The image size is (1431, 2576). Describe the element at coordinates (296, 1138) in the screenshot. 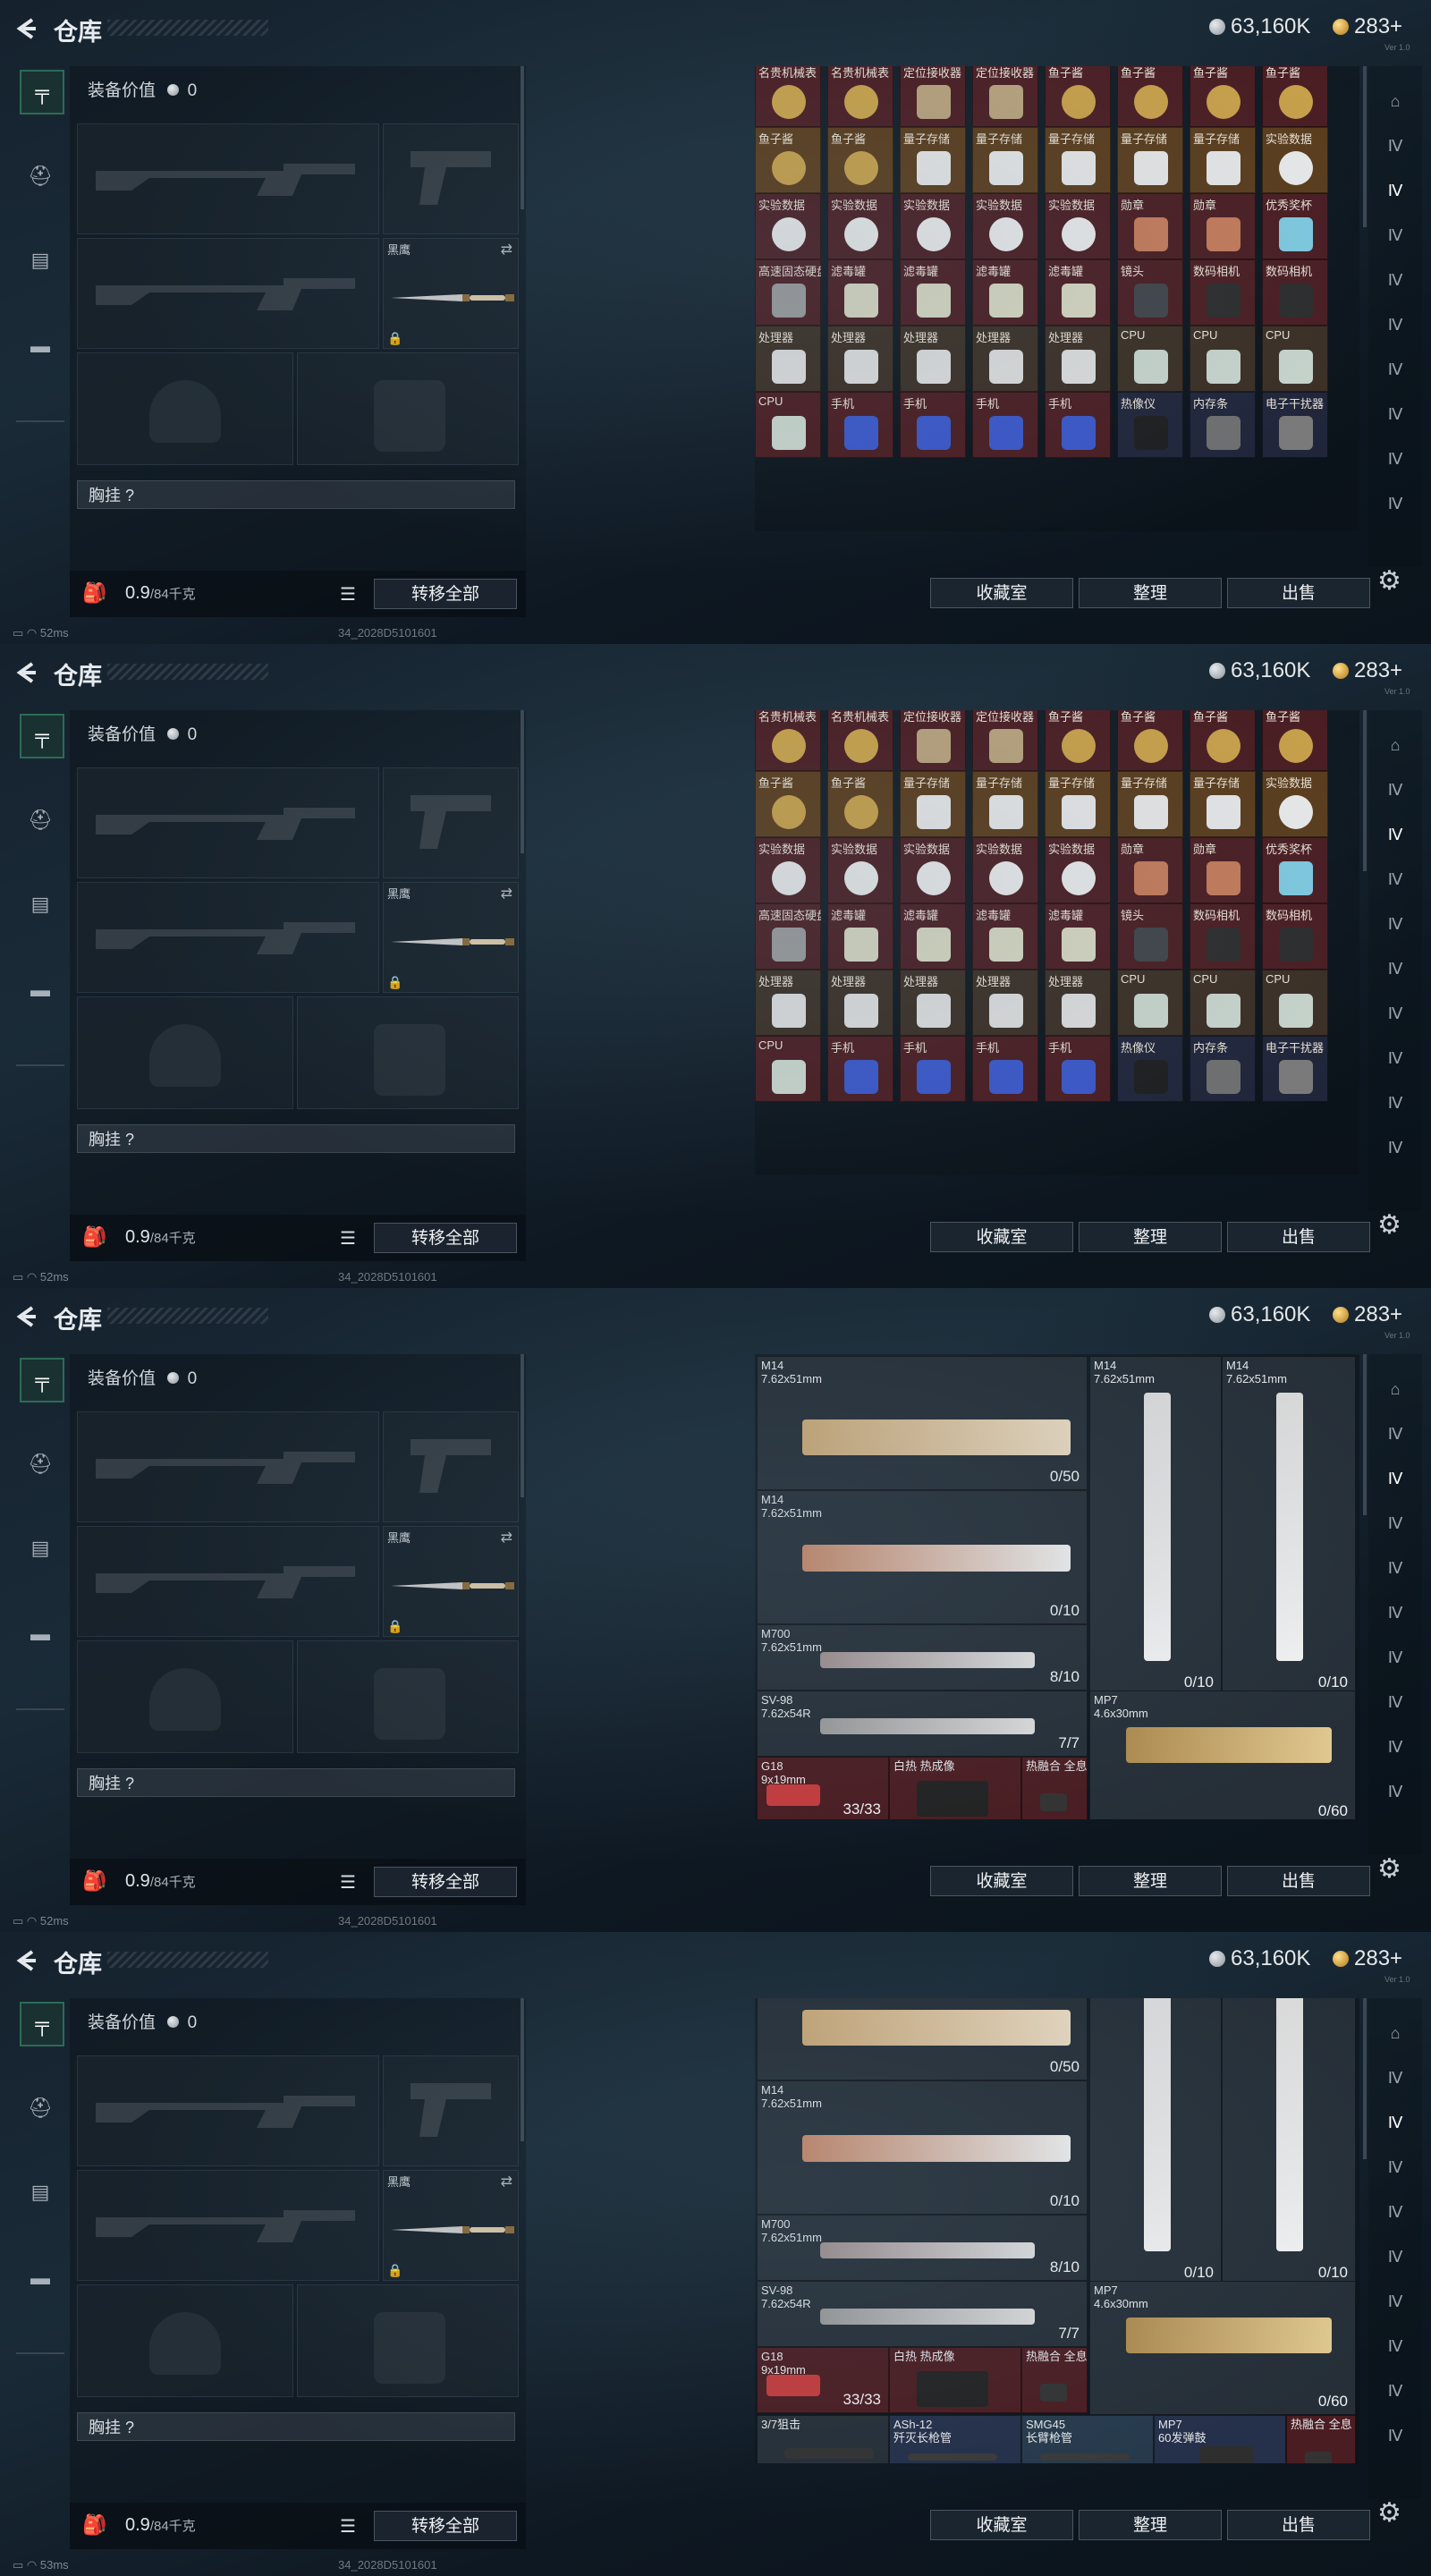

I see `chest-rig-header: 胸挂 ?` at that location.